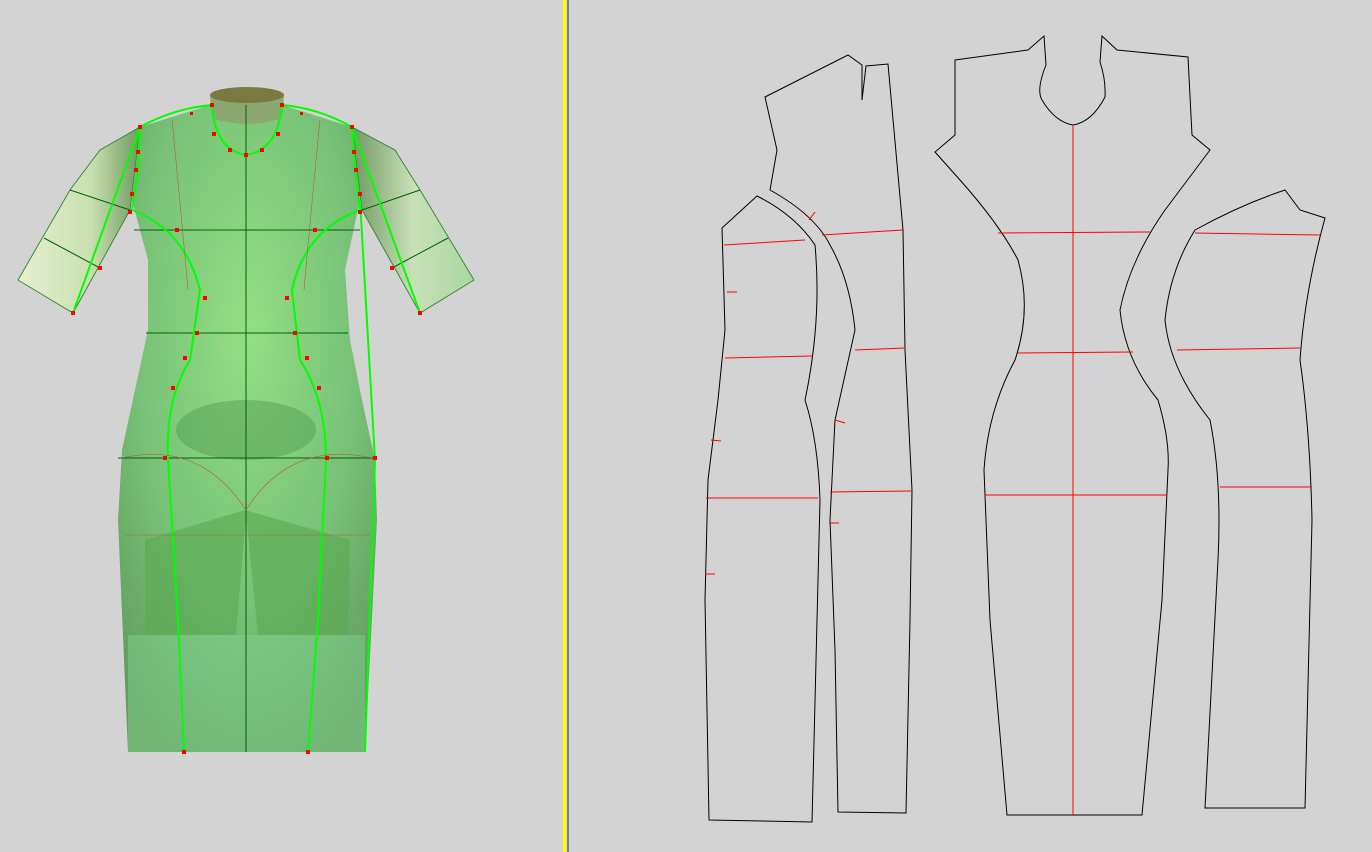  What do you see at coordinates (79, 220) in the screenshot?
I see `left-sleeve` at bounding box center [79, 220].